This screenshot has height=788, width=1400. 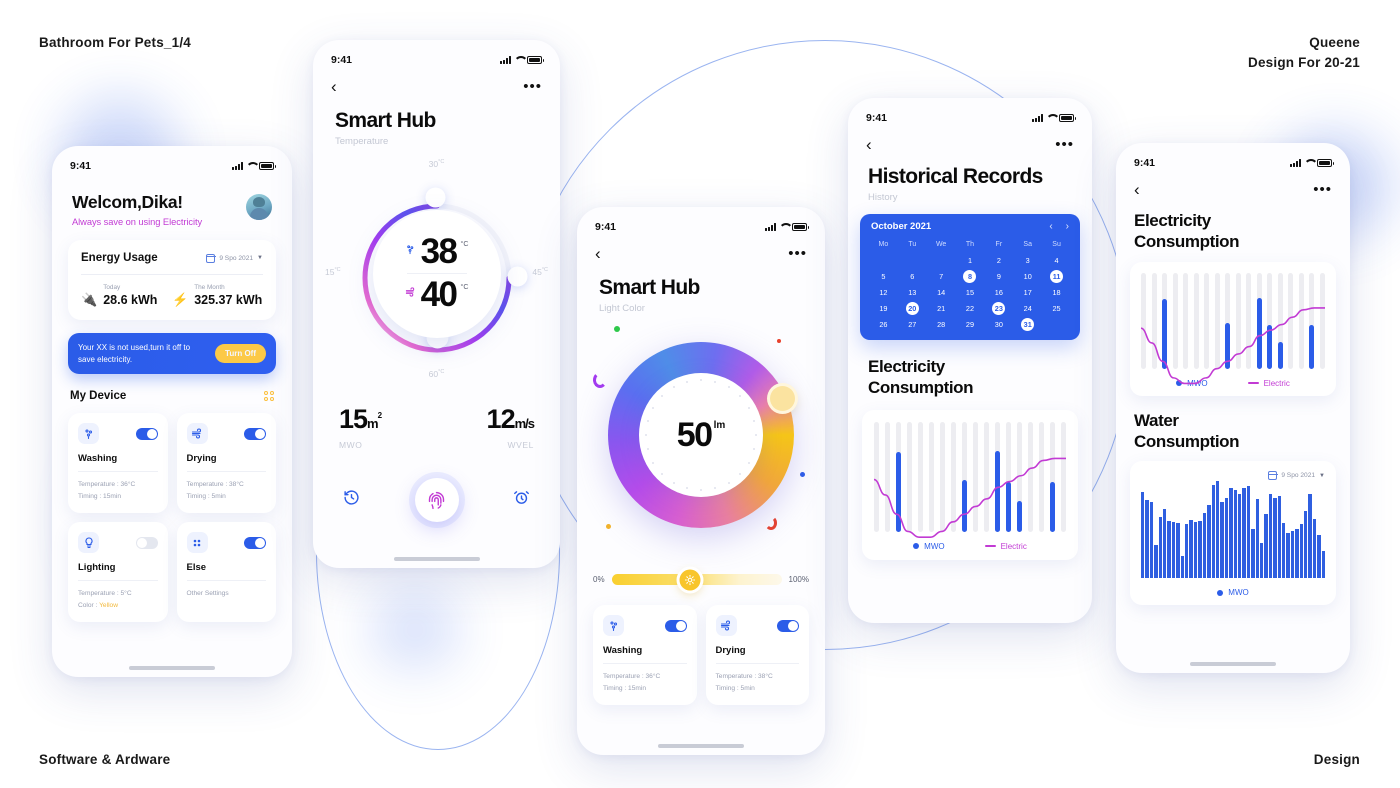 What do you see at coordinates (912, 324) in the screenshot?
I see `calendar-day: 27` at bounding box center [912, 324].